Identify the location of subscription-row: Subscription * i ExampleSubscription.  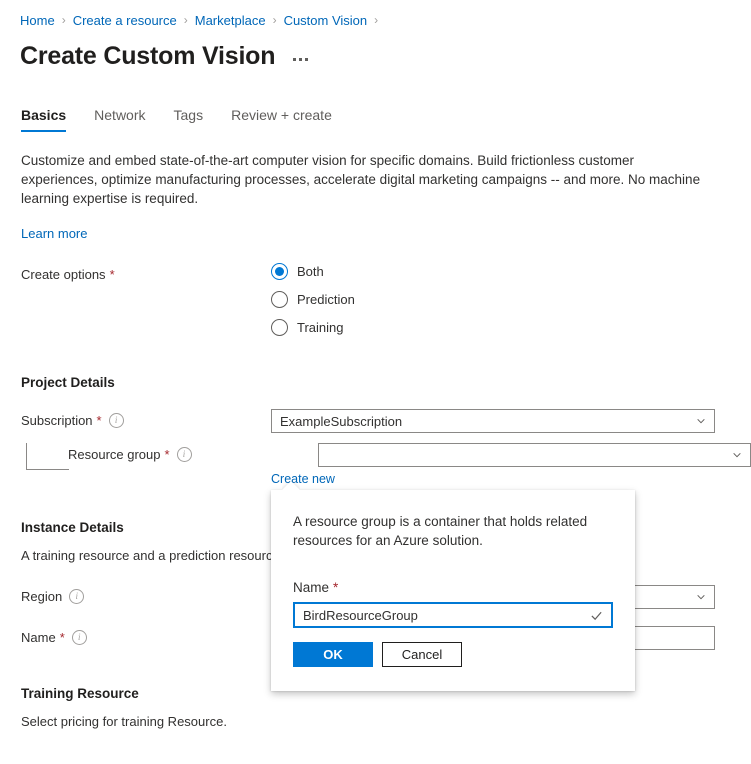
(375, 421).